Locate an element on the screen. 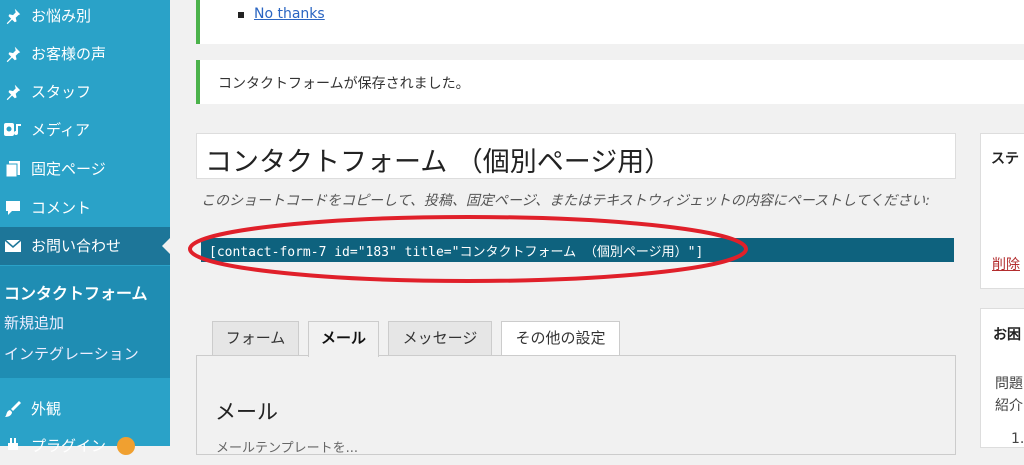  contact-submenu: コンタクトフォーム 新規追加 インテグレーション is located at coordinates (85, 322).